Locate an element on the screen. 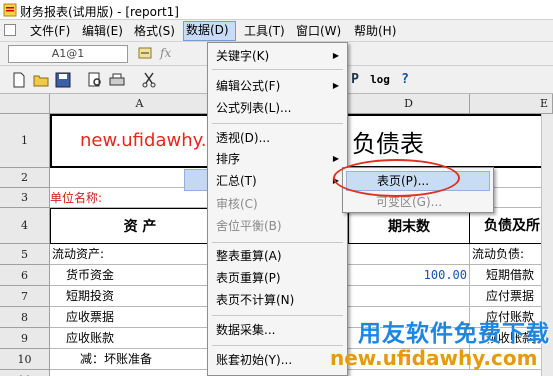 The width and height of the screenshot is (553, 376). sheet-corner is located at coordinates (25, 104).